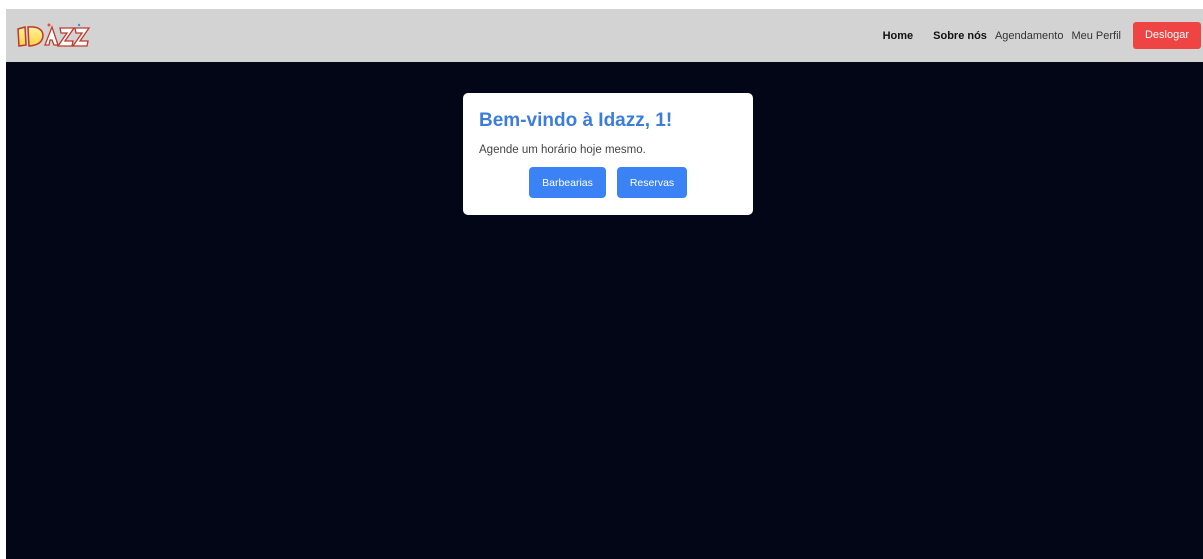  Describe the element at coordinates (960, 36) in the screenshot. I see `nav-sobre-nos-link: Sobre nós` at that location.